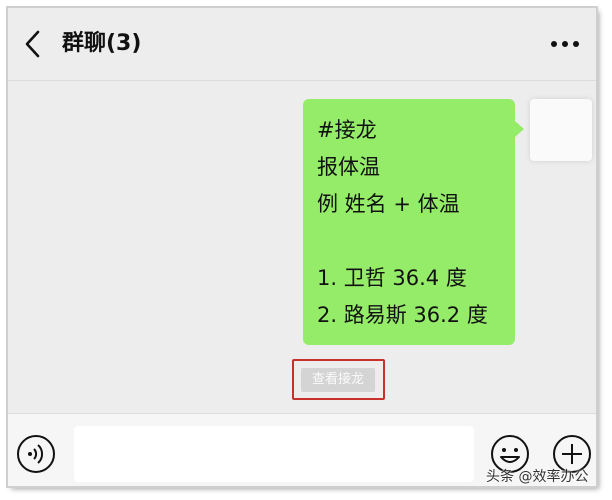 This screenshot has width=612, height=500. I want to click on page-title: 群聊(3), so click(102, 43).